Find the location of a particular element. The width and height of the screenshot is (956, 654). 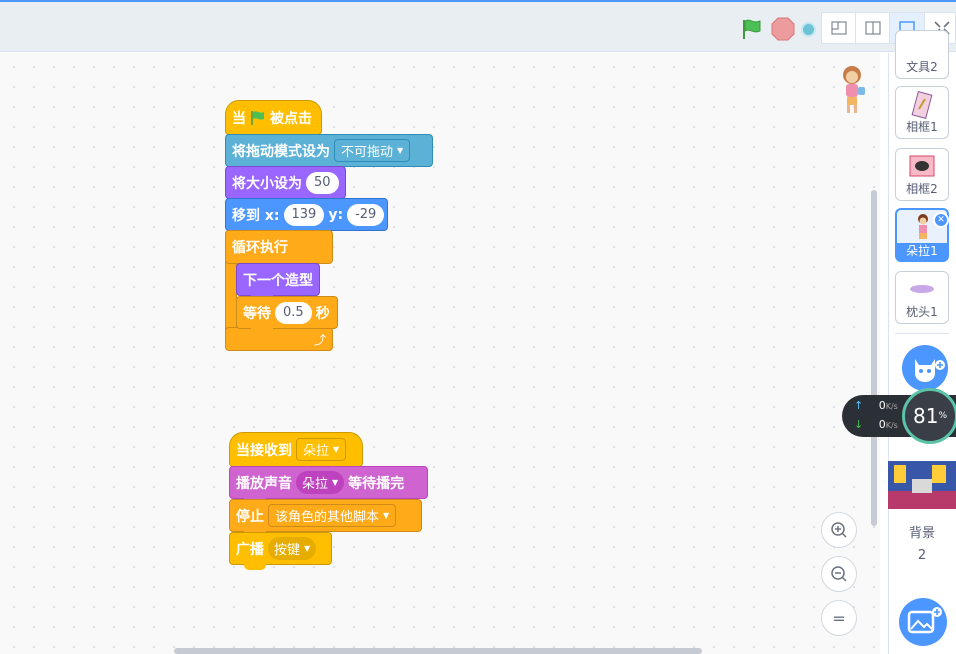

next-costume-block: 下一个造型 is located at coordinates (278, 282).